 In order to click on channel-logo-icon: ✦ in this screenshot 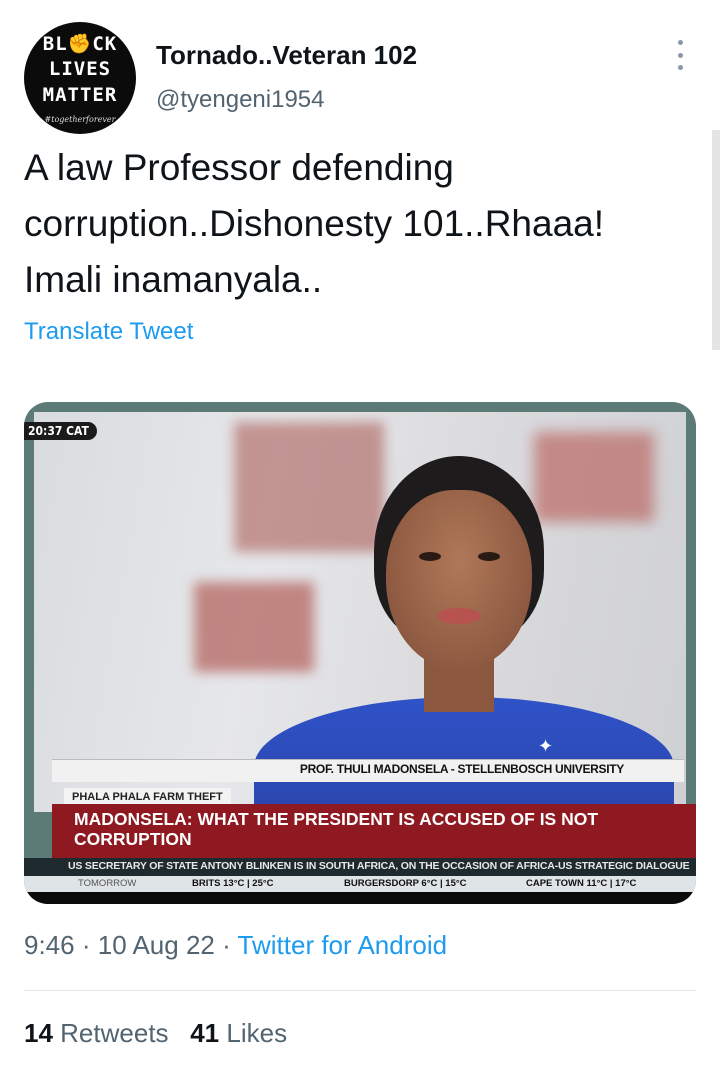, I will do `click(546, 746)`.